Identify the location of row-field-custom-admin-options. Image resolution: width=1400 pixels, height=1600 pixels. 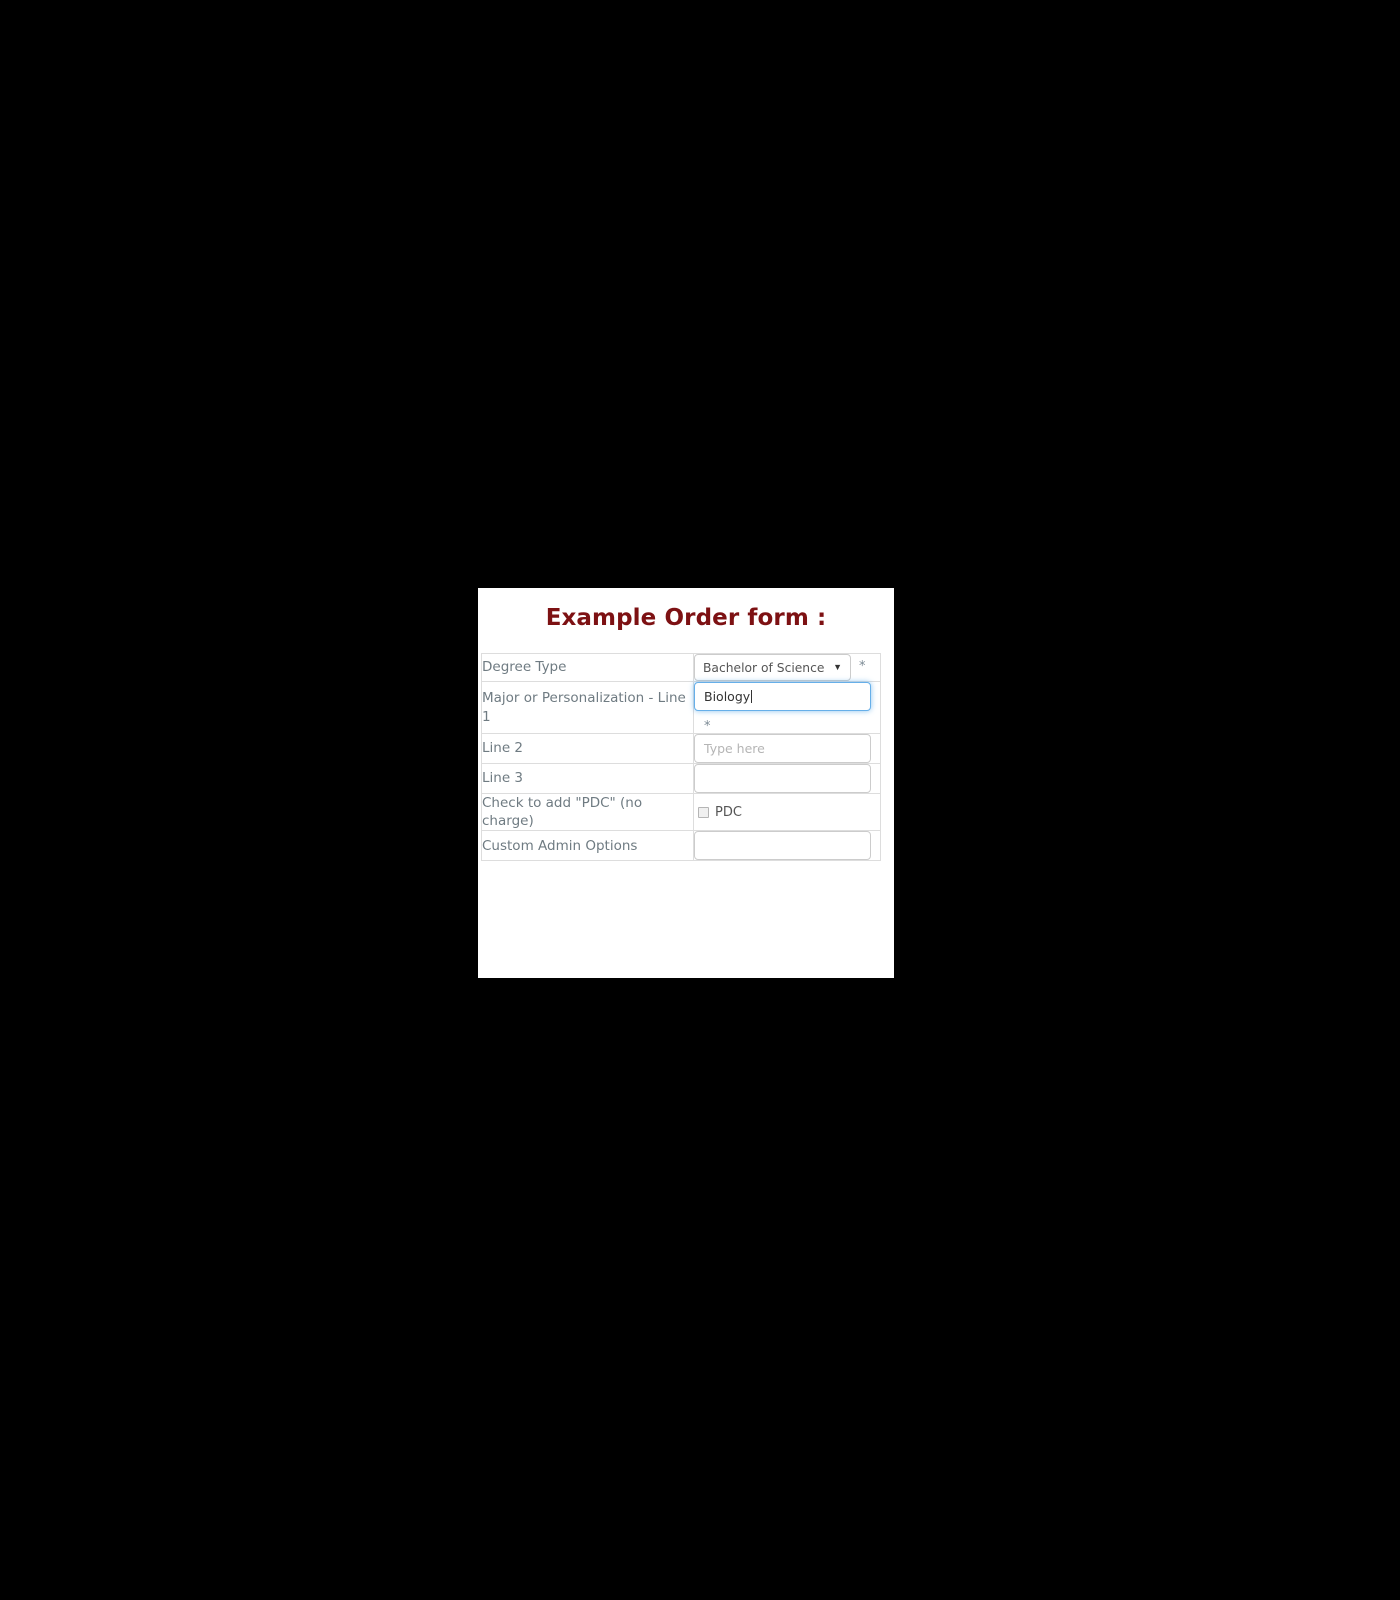
(787, 846).